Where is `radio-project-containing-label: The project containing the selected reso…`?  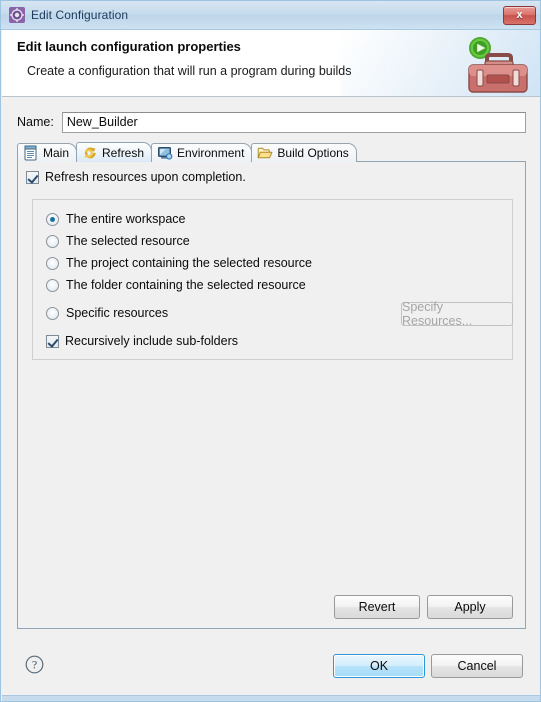
radio-project-containing-label: The project containing the selected reso… is located at coordinates (189, 263).